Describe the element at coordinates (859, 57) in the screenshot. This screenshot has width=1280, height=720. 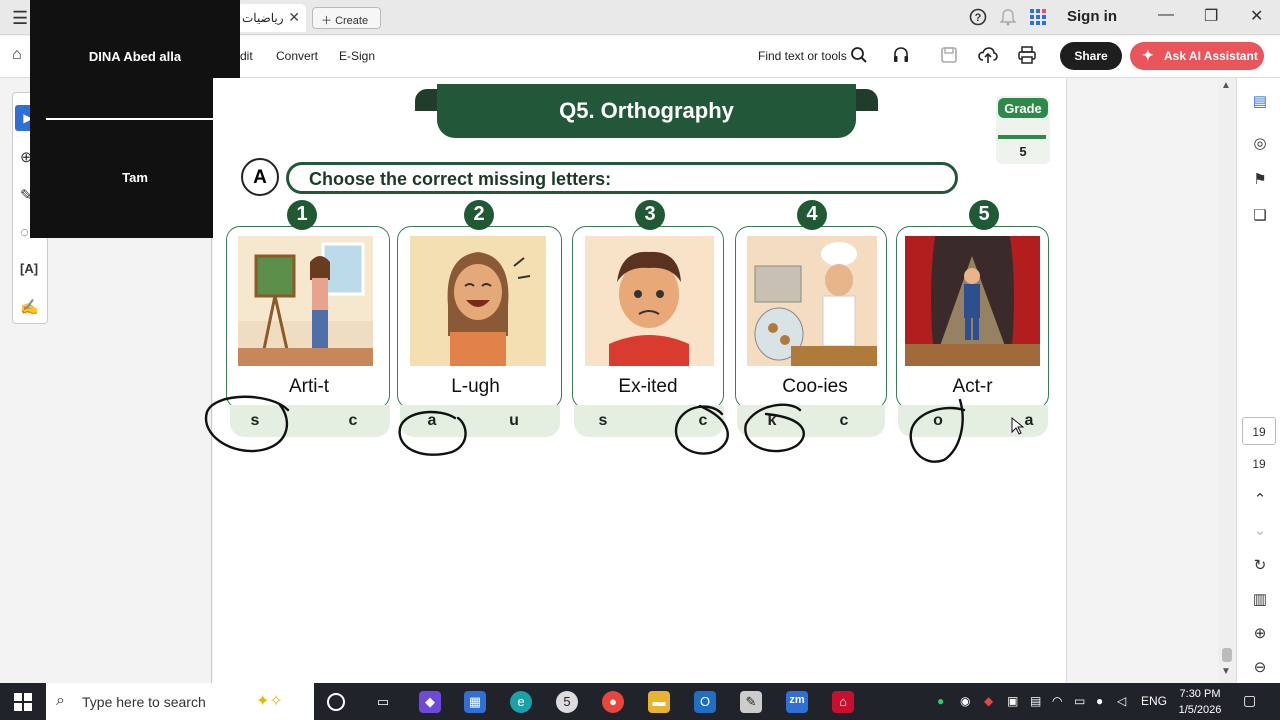
I see `search-icon` at that location.